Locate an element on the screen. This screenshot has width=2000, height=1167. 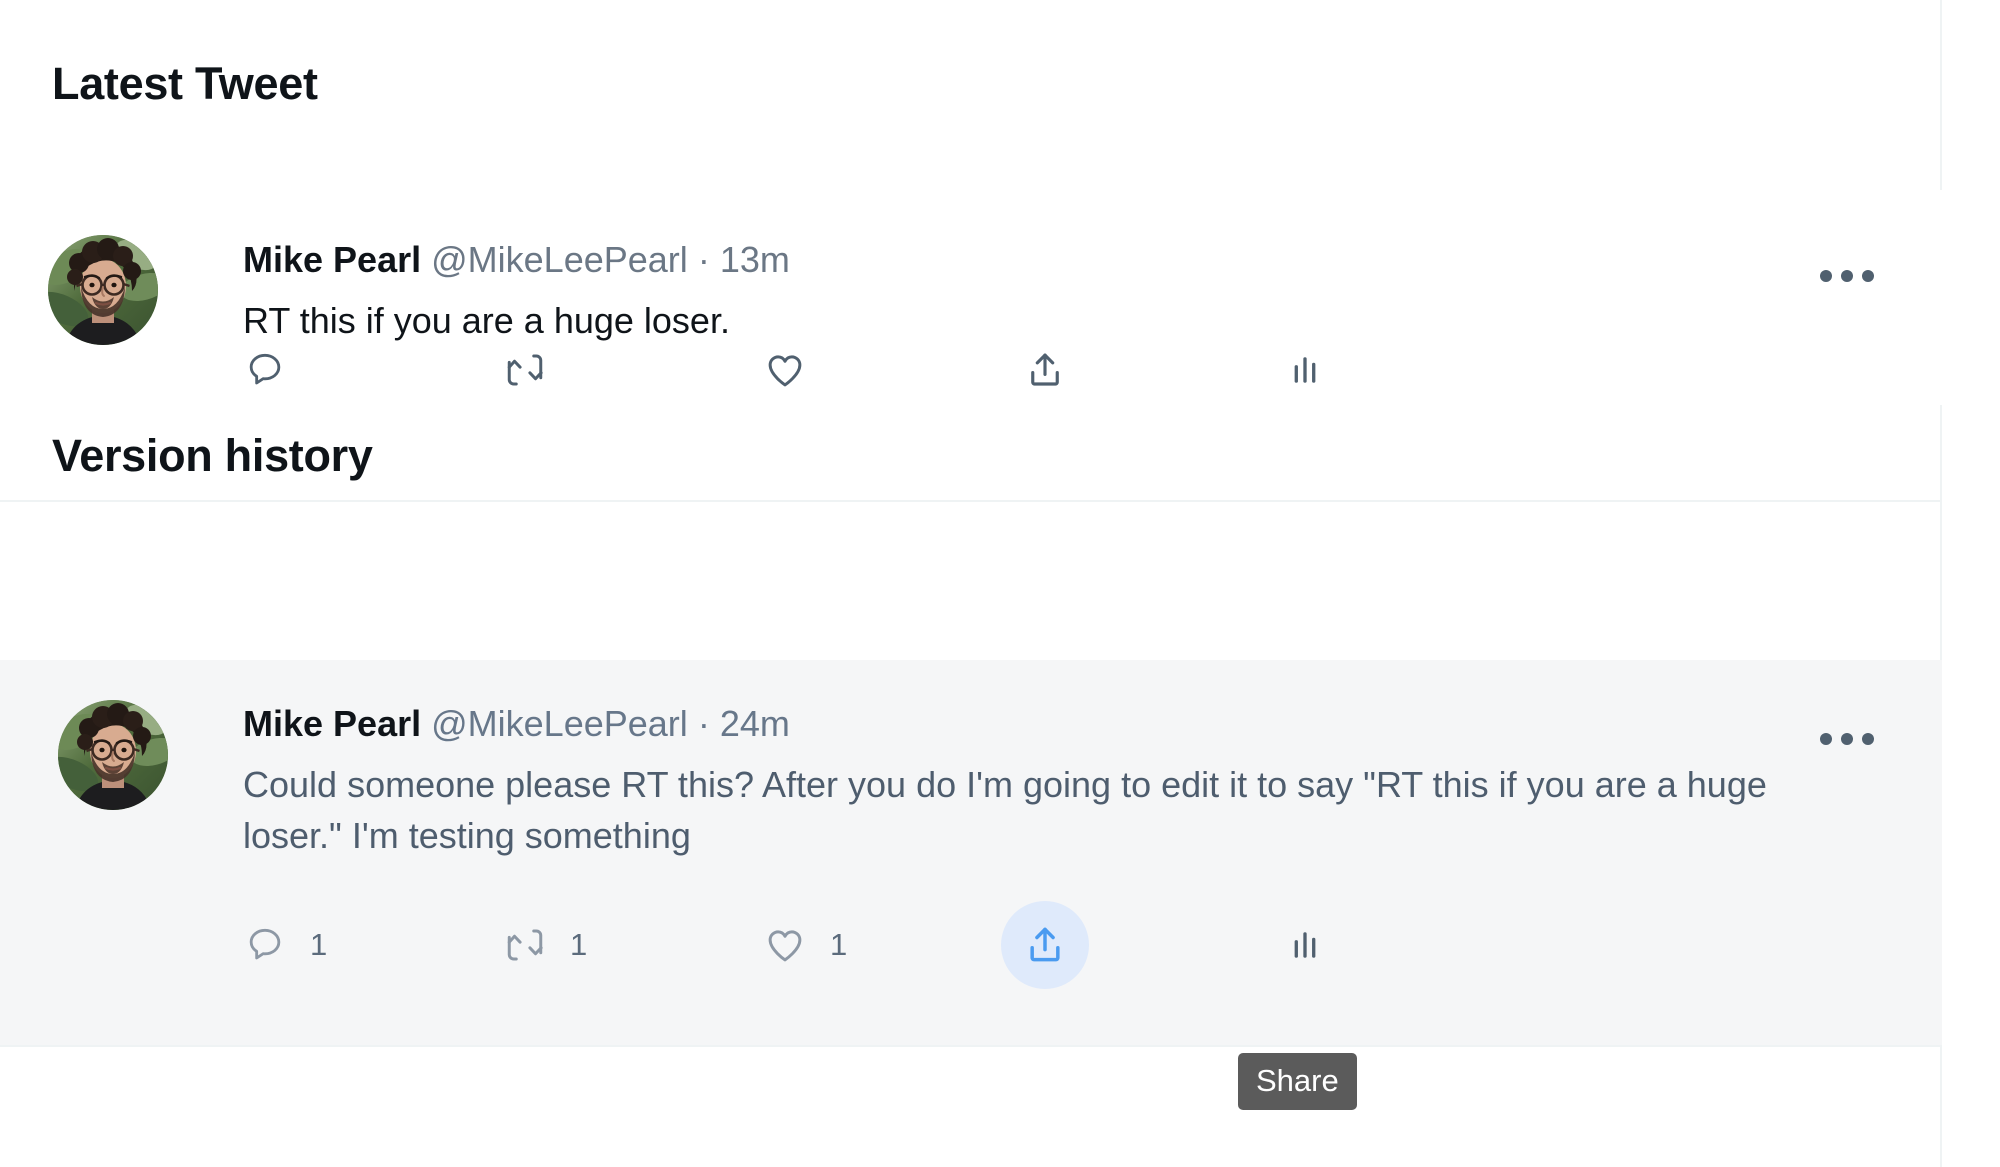
timestamp: 13m is located at coordinates (755, 259).